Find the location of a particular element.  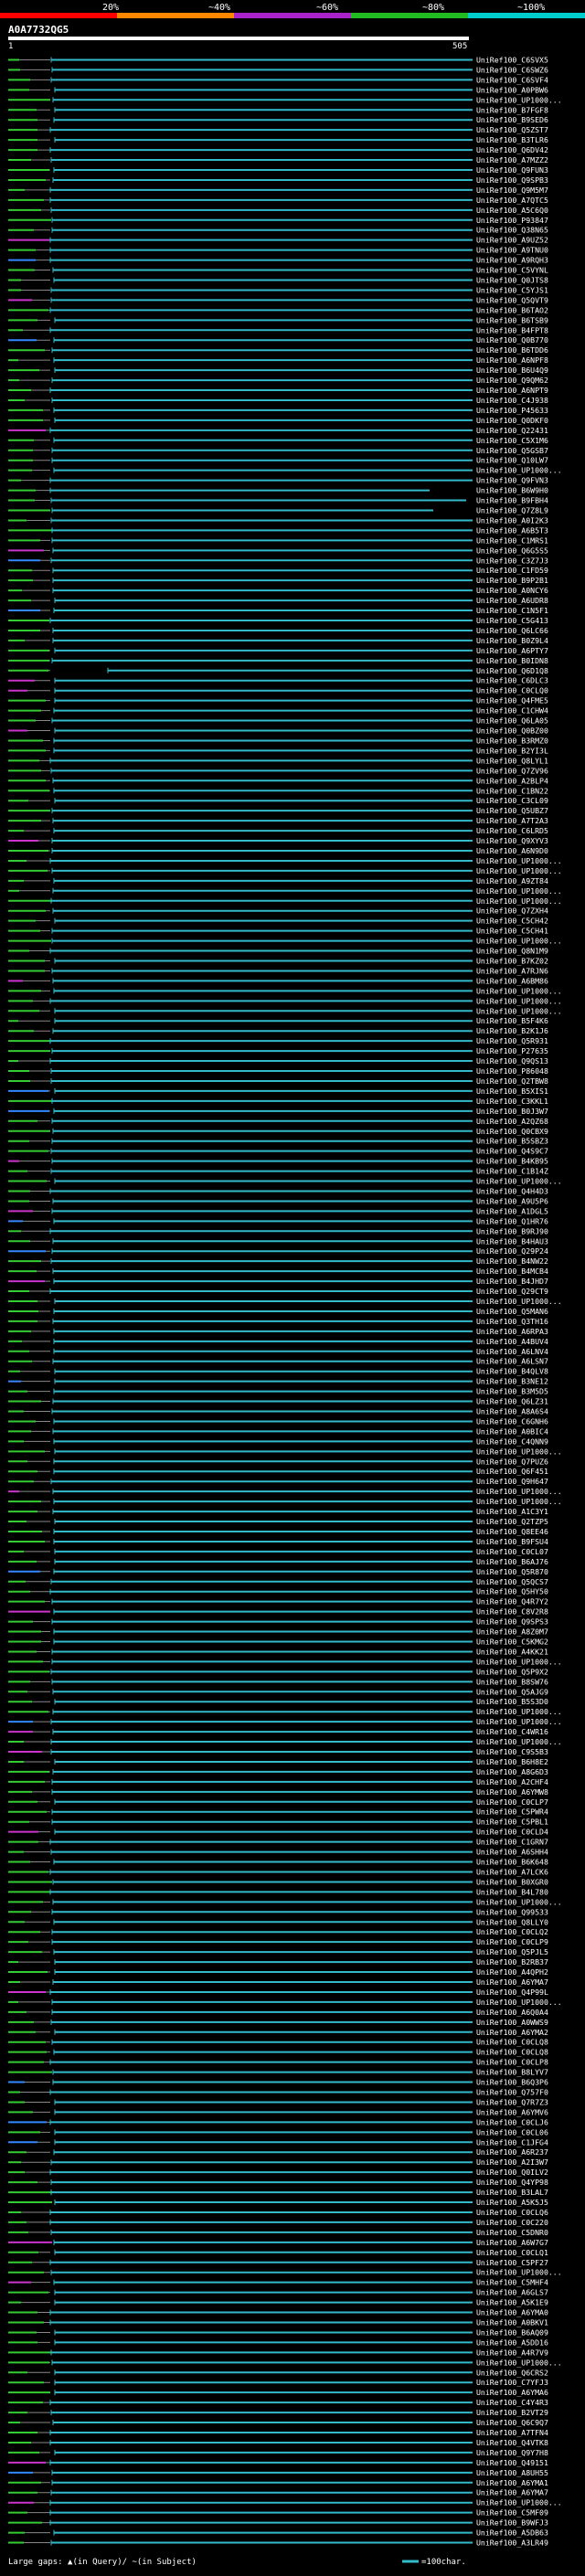

hit-row: UniRef100_C1N5F1 is located at coordinates (278, 610).